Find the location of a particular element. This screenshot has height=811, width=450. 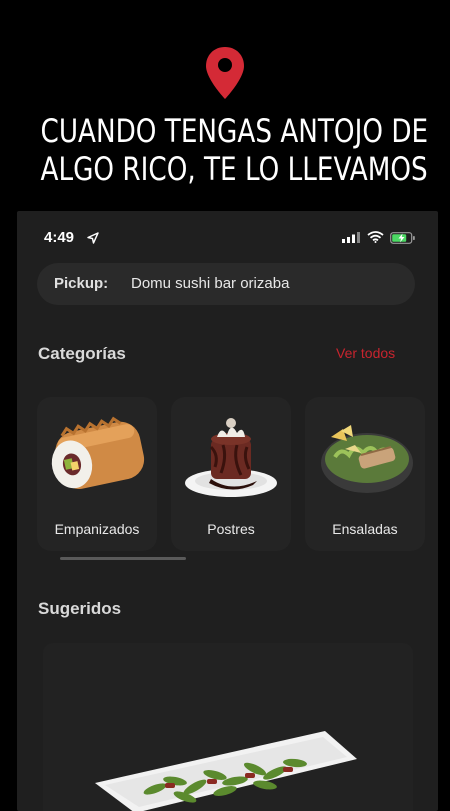

promo-line-2: ALGO RICO, TE LO LLEVAMOS is located at coordinates (234, 169).